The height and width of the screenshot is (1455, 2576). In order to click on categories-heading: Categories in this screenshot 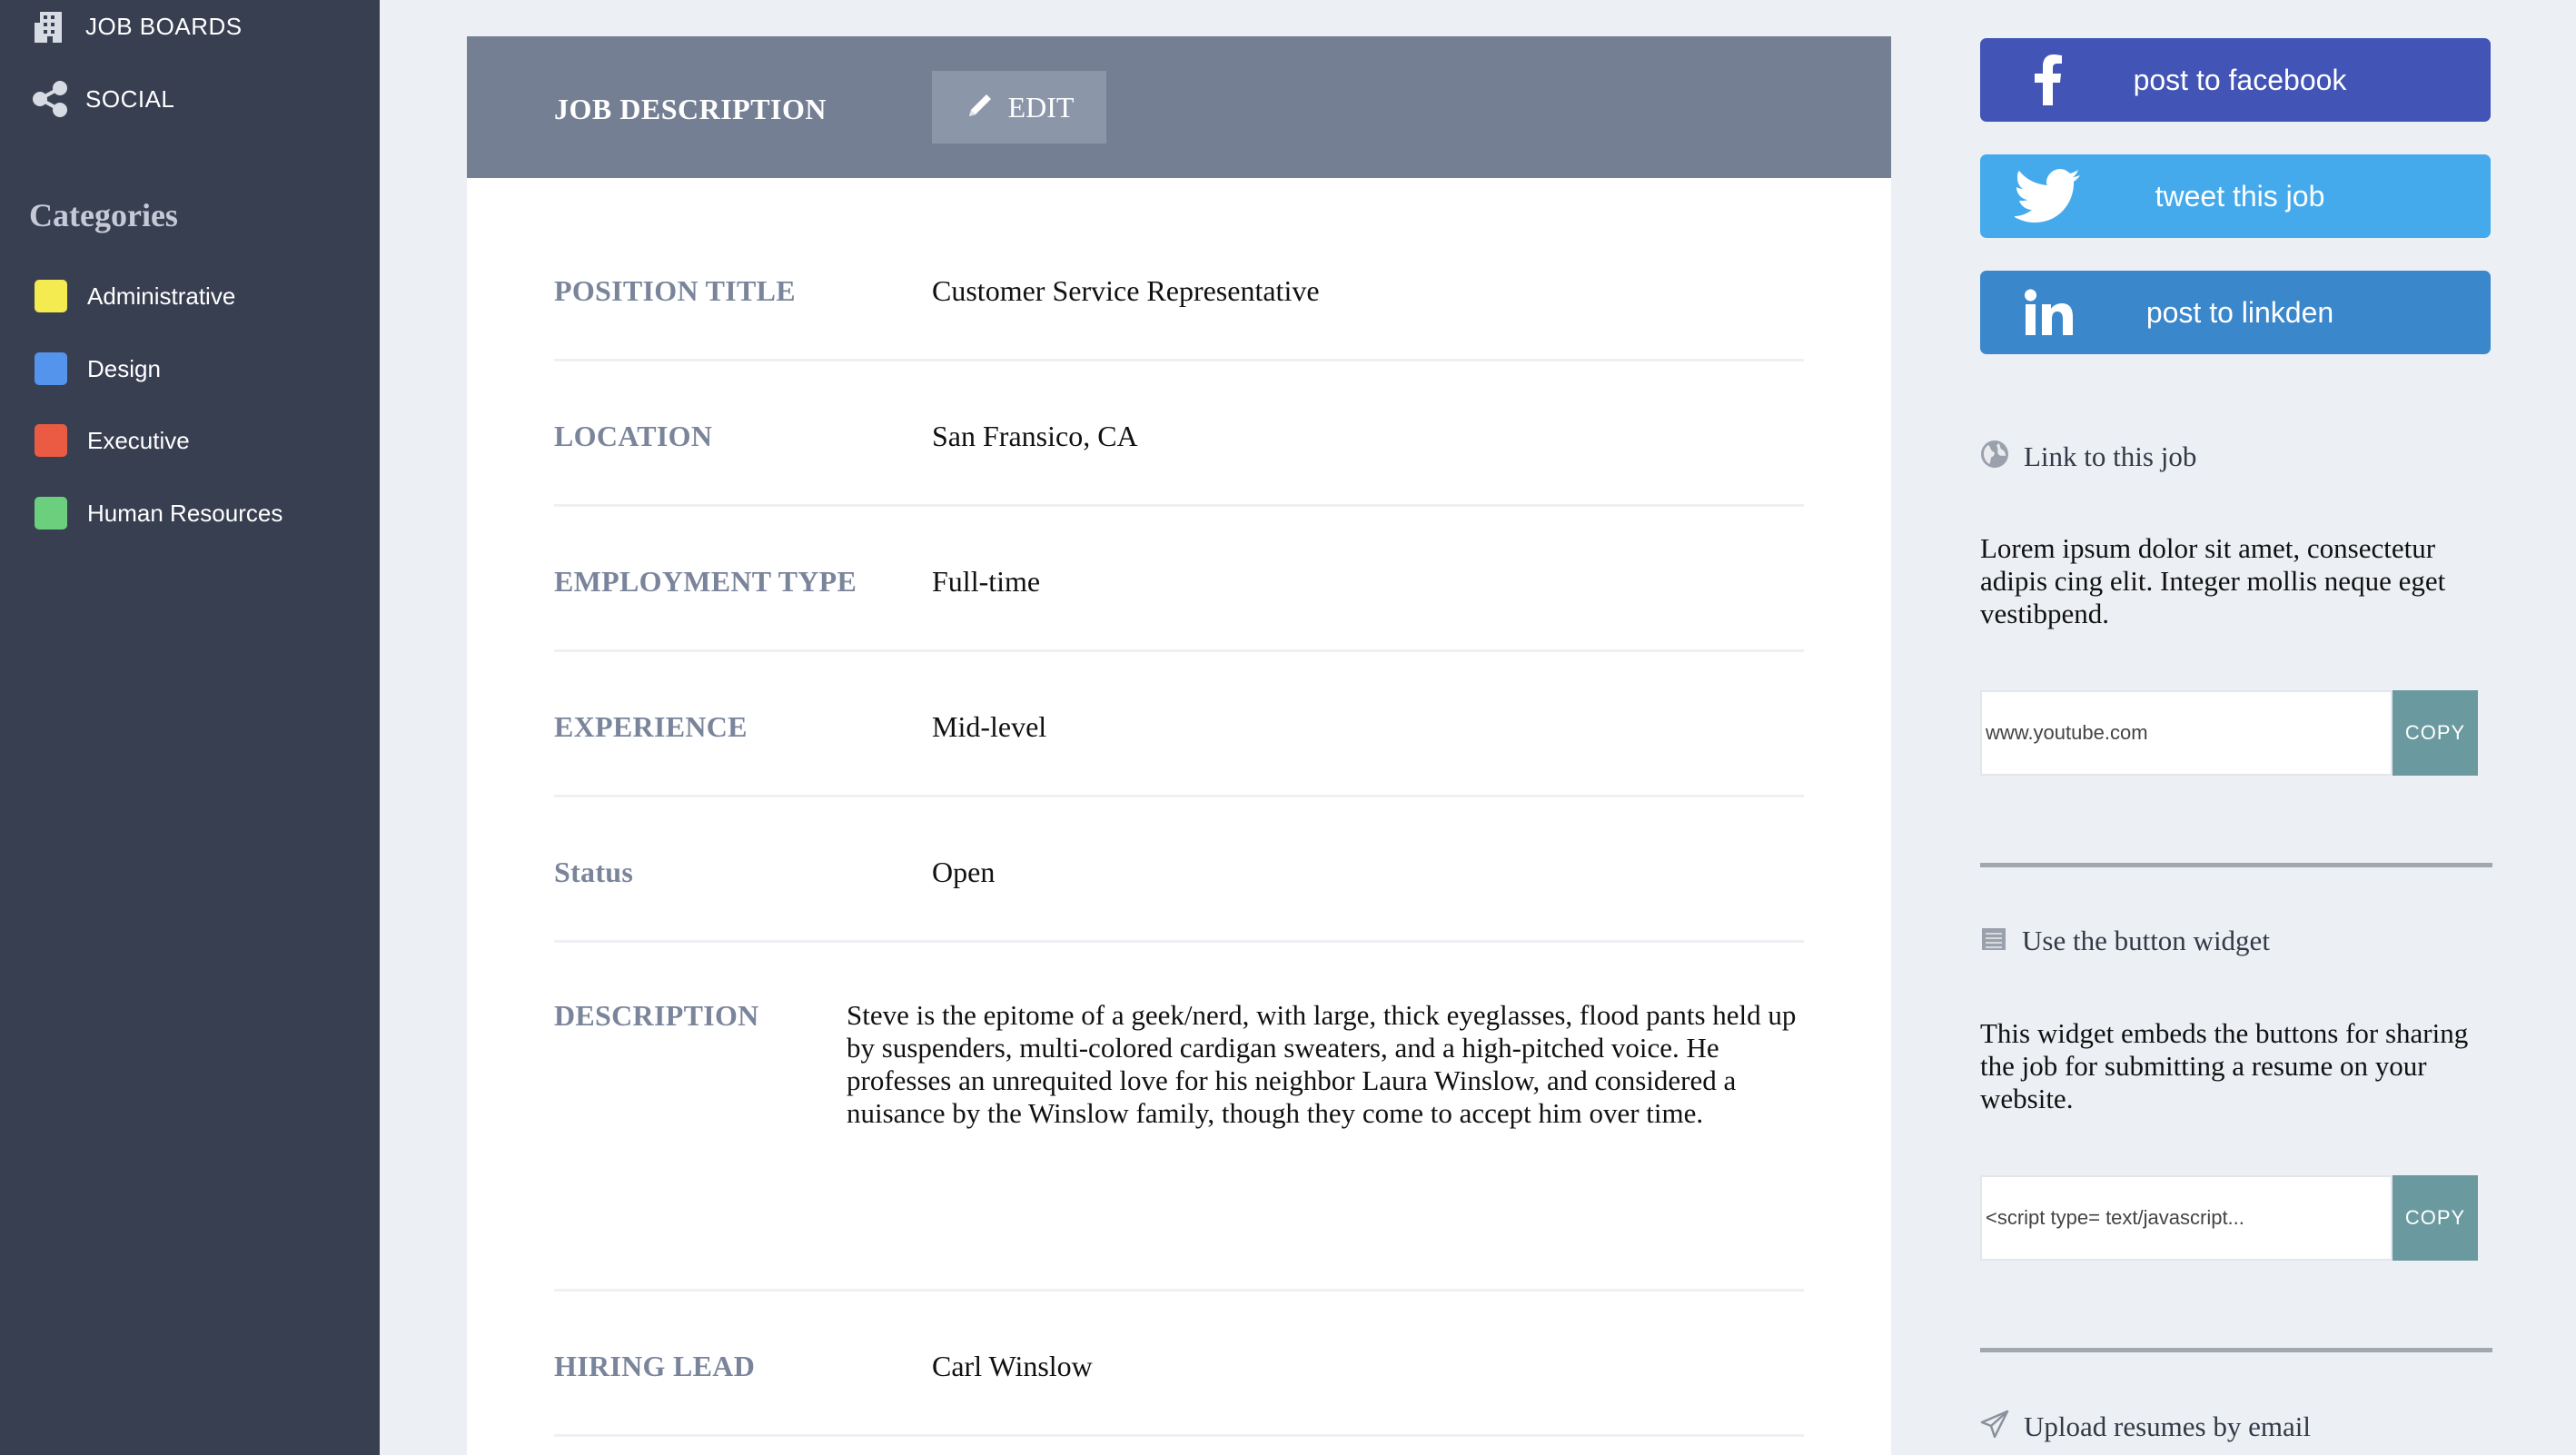, I will do `click(103, 215)`.